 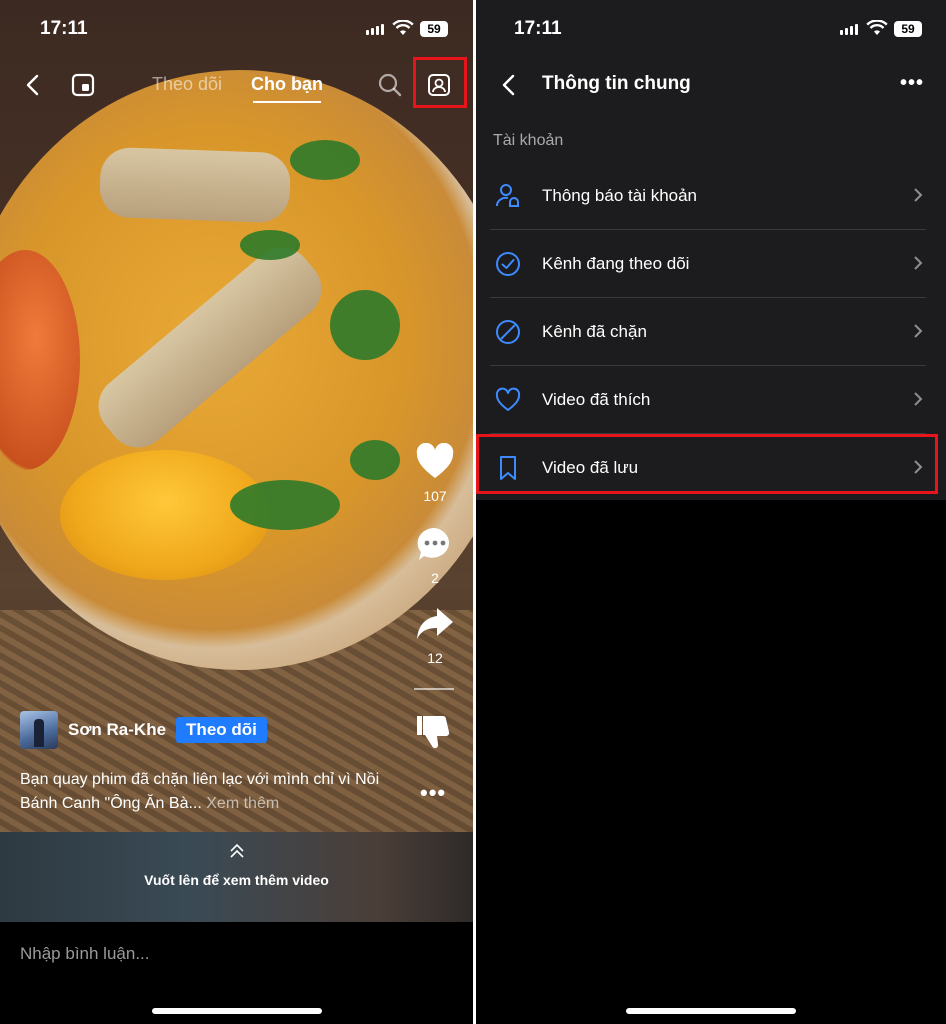 I want to click on see-more-link: Xem thêm, so click(x=242, y=803).